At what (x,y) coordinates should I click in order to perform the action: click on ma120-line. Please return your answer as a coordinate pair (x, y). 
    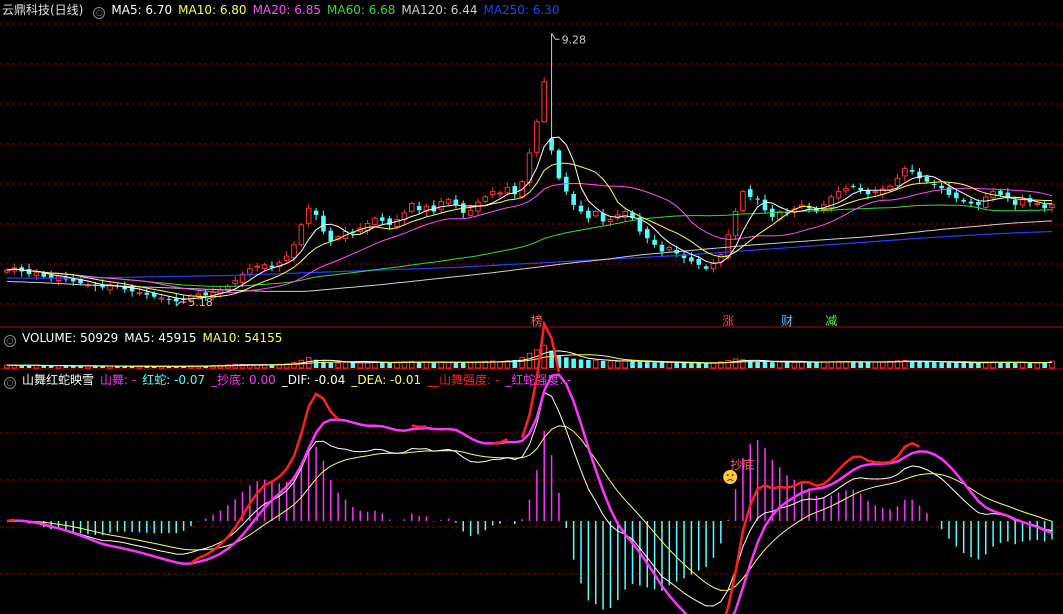
    Looking at the image, I should click on (529, 256).